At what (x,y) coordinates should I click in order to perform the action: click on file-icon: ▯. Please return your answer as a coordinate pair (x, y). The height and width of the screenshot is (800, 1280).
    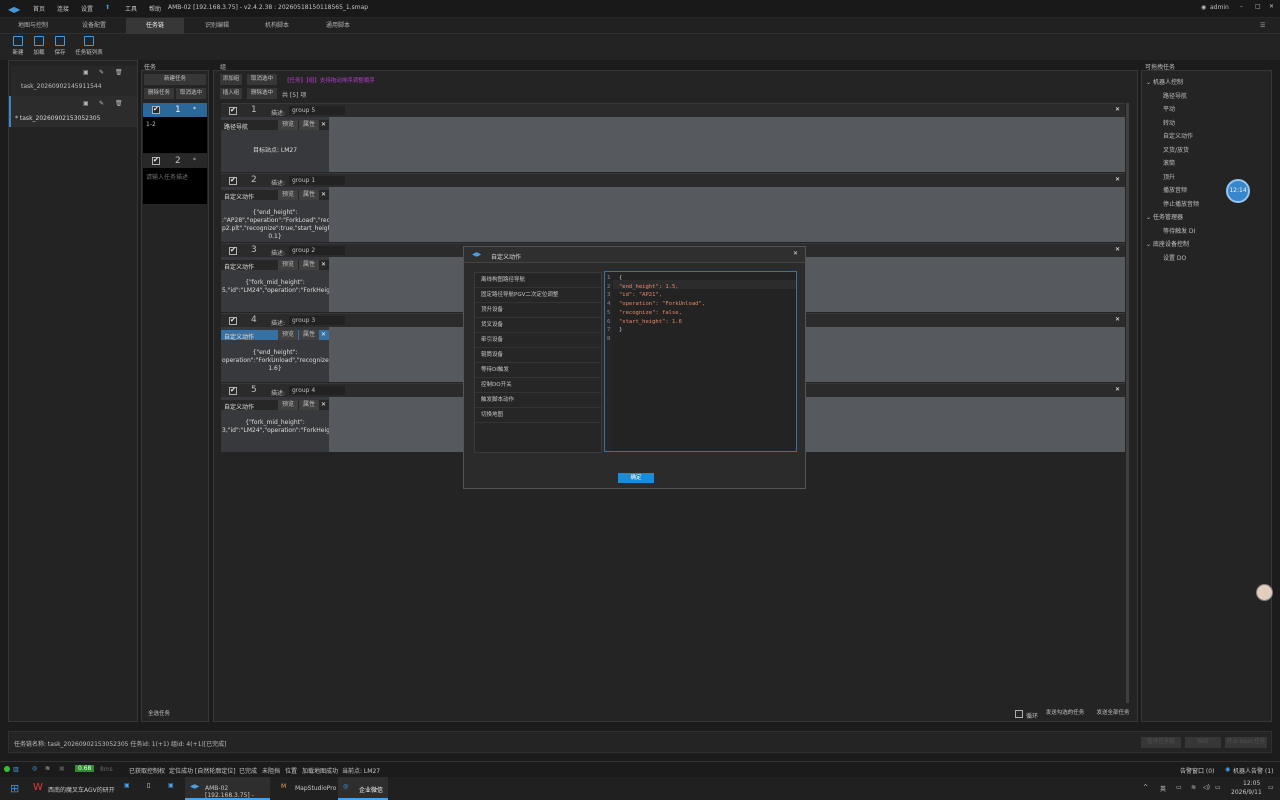
    Looking at the image, I should click on (148, 785).